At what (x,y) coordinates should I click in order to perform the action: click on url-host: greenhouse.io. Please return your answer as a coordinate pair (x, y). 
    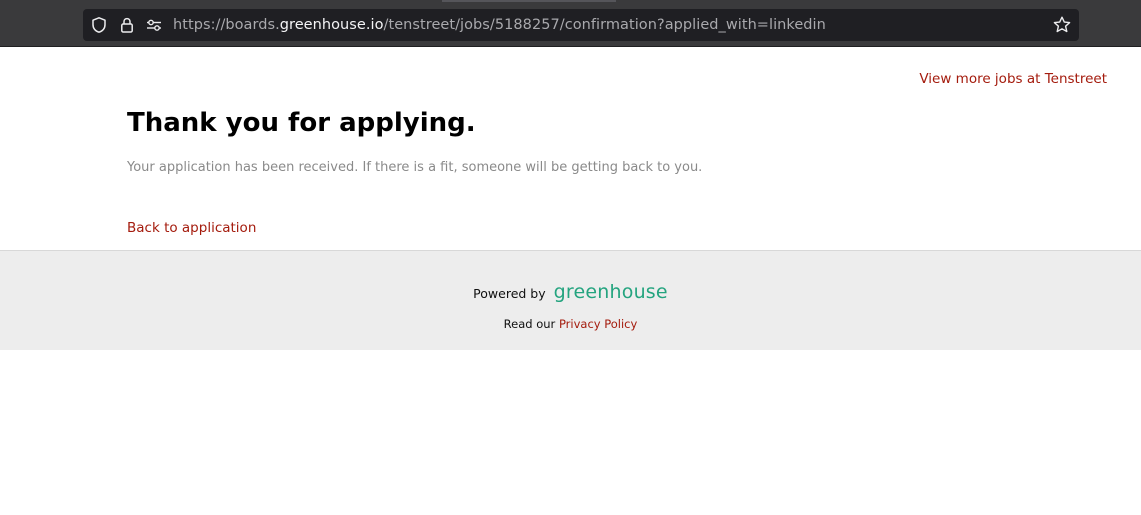
    Looking at the image, I should click on (331, 25).